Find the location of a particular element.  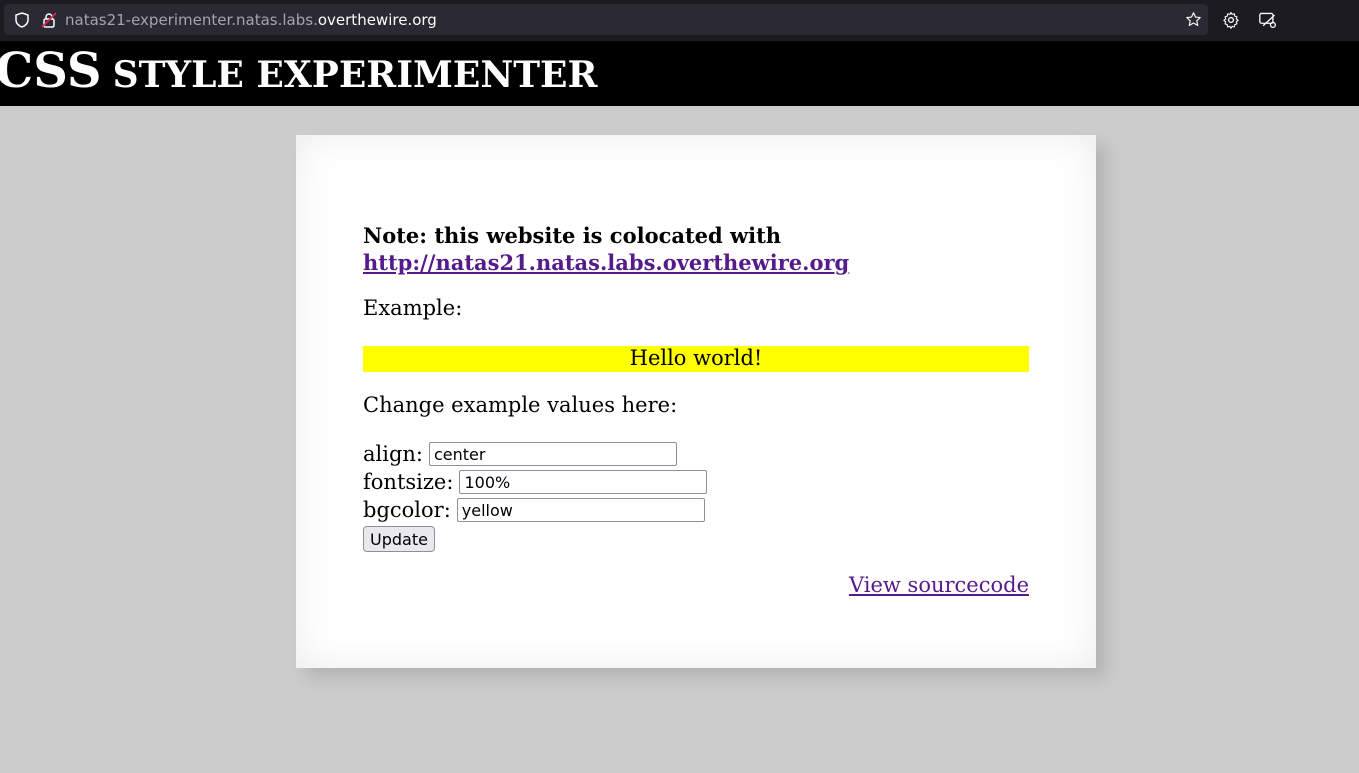

page-title-big: CSS is located at coordinates (51, 71).